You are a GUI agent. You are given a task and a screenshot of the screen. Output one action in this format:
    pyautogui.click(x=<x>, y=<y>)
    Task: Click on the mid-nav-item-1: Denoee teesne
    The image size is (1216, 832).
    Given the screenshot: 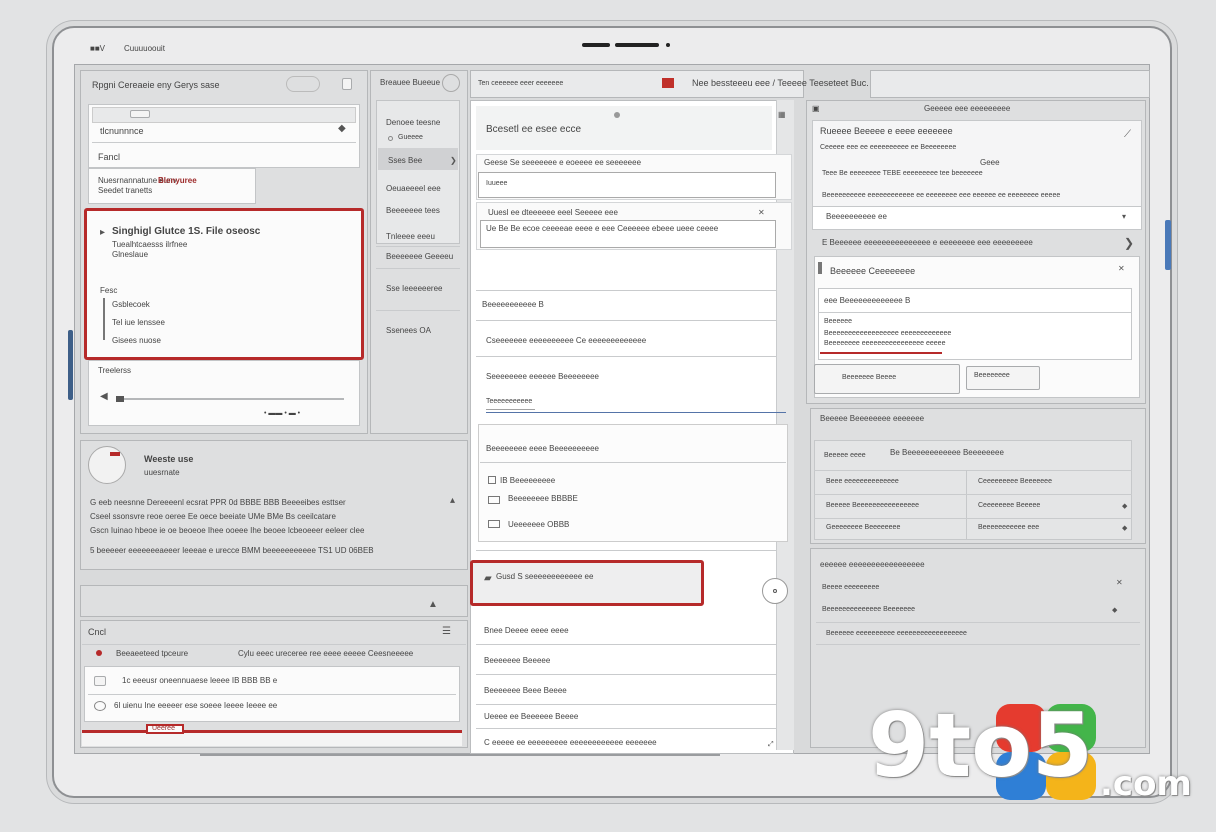 What is the action you would take?
    pyautogui.click(x=413, y=122)
    